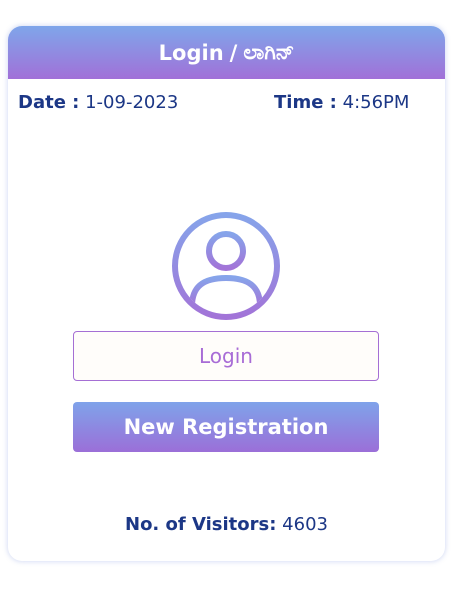  I want to click on visitors-count: 4603, so click(305, 524).